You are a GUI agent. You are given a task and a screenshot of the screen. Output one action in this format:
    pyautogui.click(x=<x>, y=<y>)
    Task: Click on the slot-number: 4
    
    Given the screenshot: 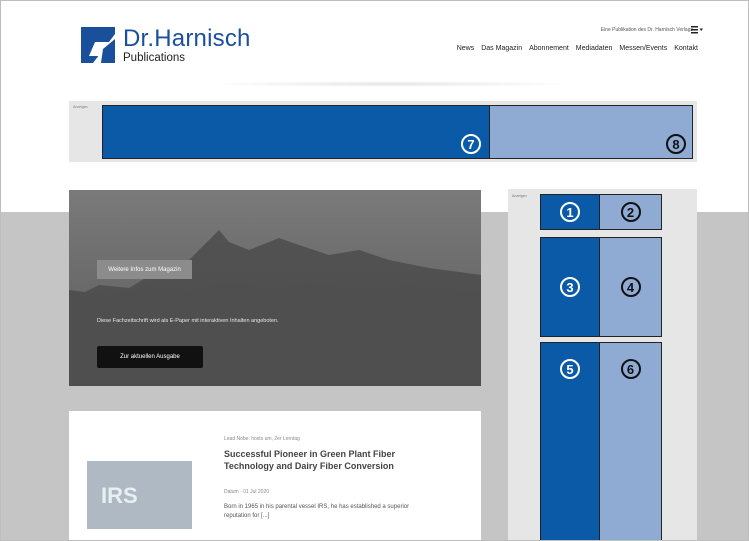 What is the action you would take?
    pyautogui.click(x=630, y=287)
    